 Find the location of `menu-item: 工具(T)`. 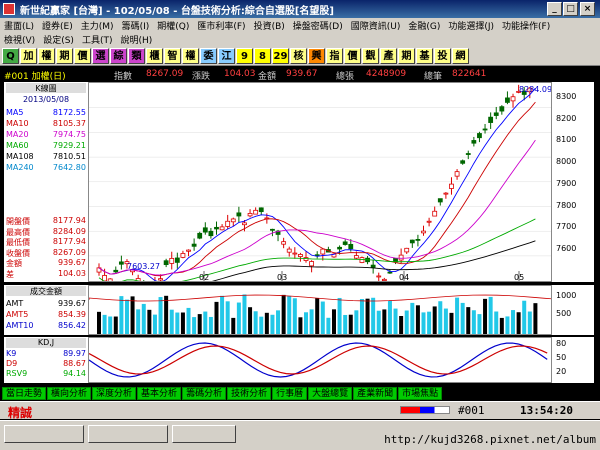

menu-item: 工具(T) is located at coordinates (97, 39).